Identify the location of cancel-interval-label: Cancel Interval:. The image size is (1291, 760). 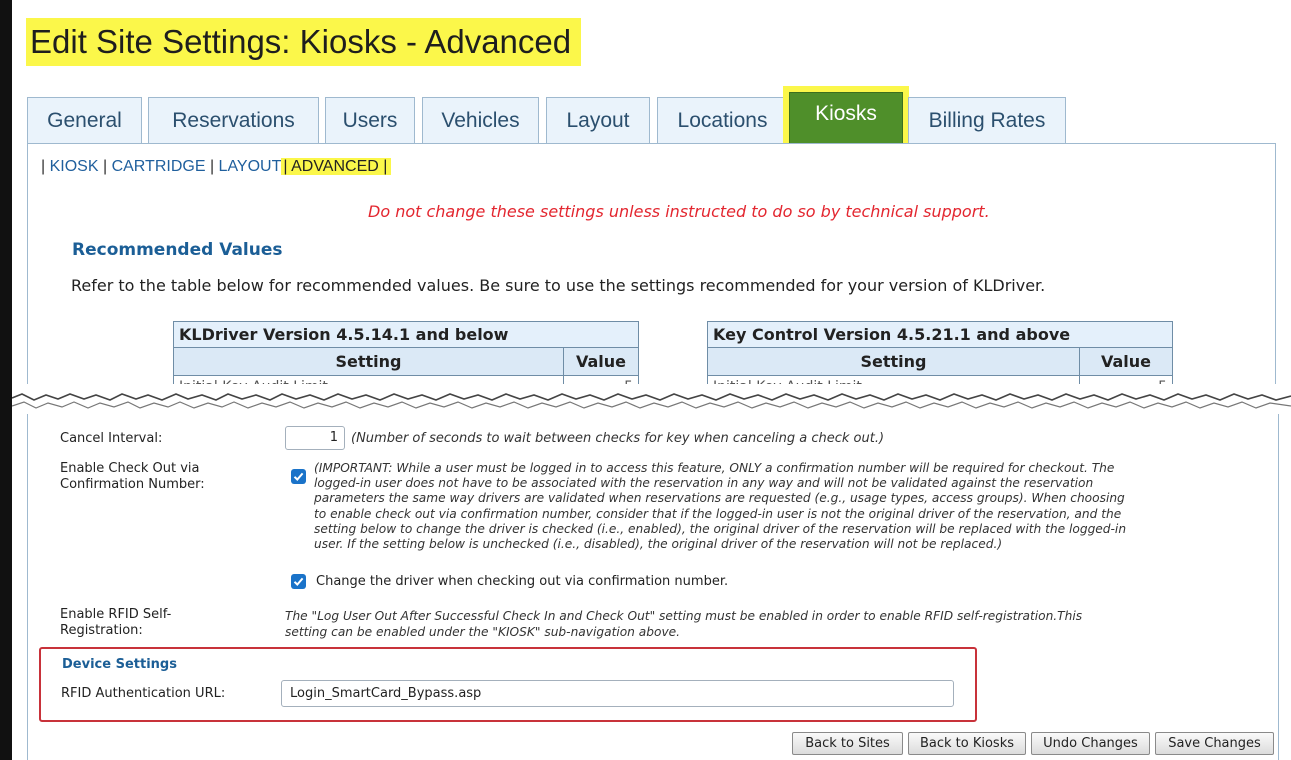
(111, 438).